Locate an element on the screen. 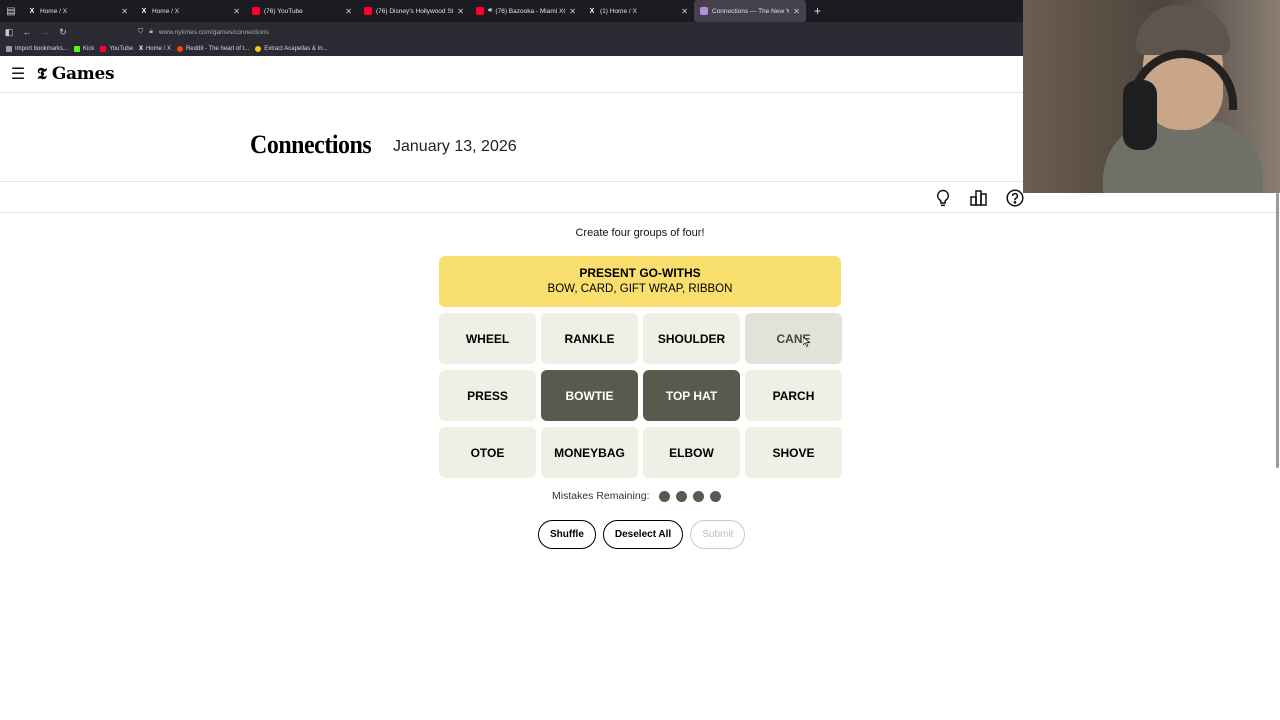 Image resolution: width=1280 pixels, height=720 pixels. game-title: Connections is located at coordinates (311, 144).